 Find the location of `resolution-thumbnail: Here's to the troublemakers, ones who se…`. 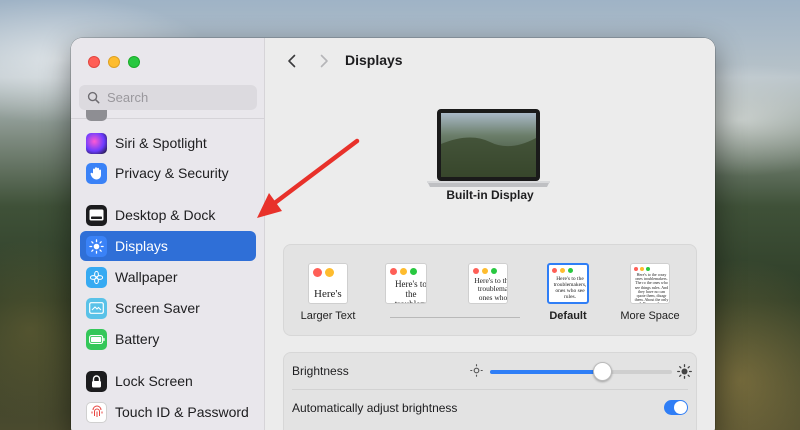

resolution-thumbnail: Here's to the troublemakers, ones who se… is located at coordinates (568, 283).